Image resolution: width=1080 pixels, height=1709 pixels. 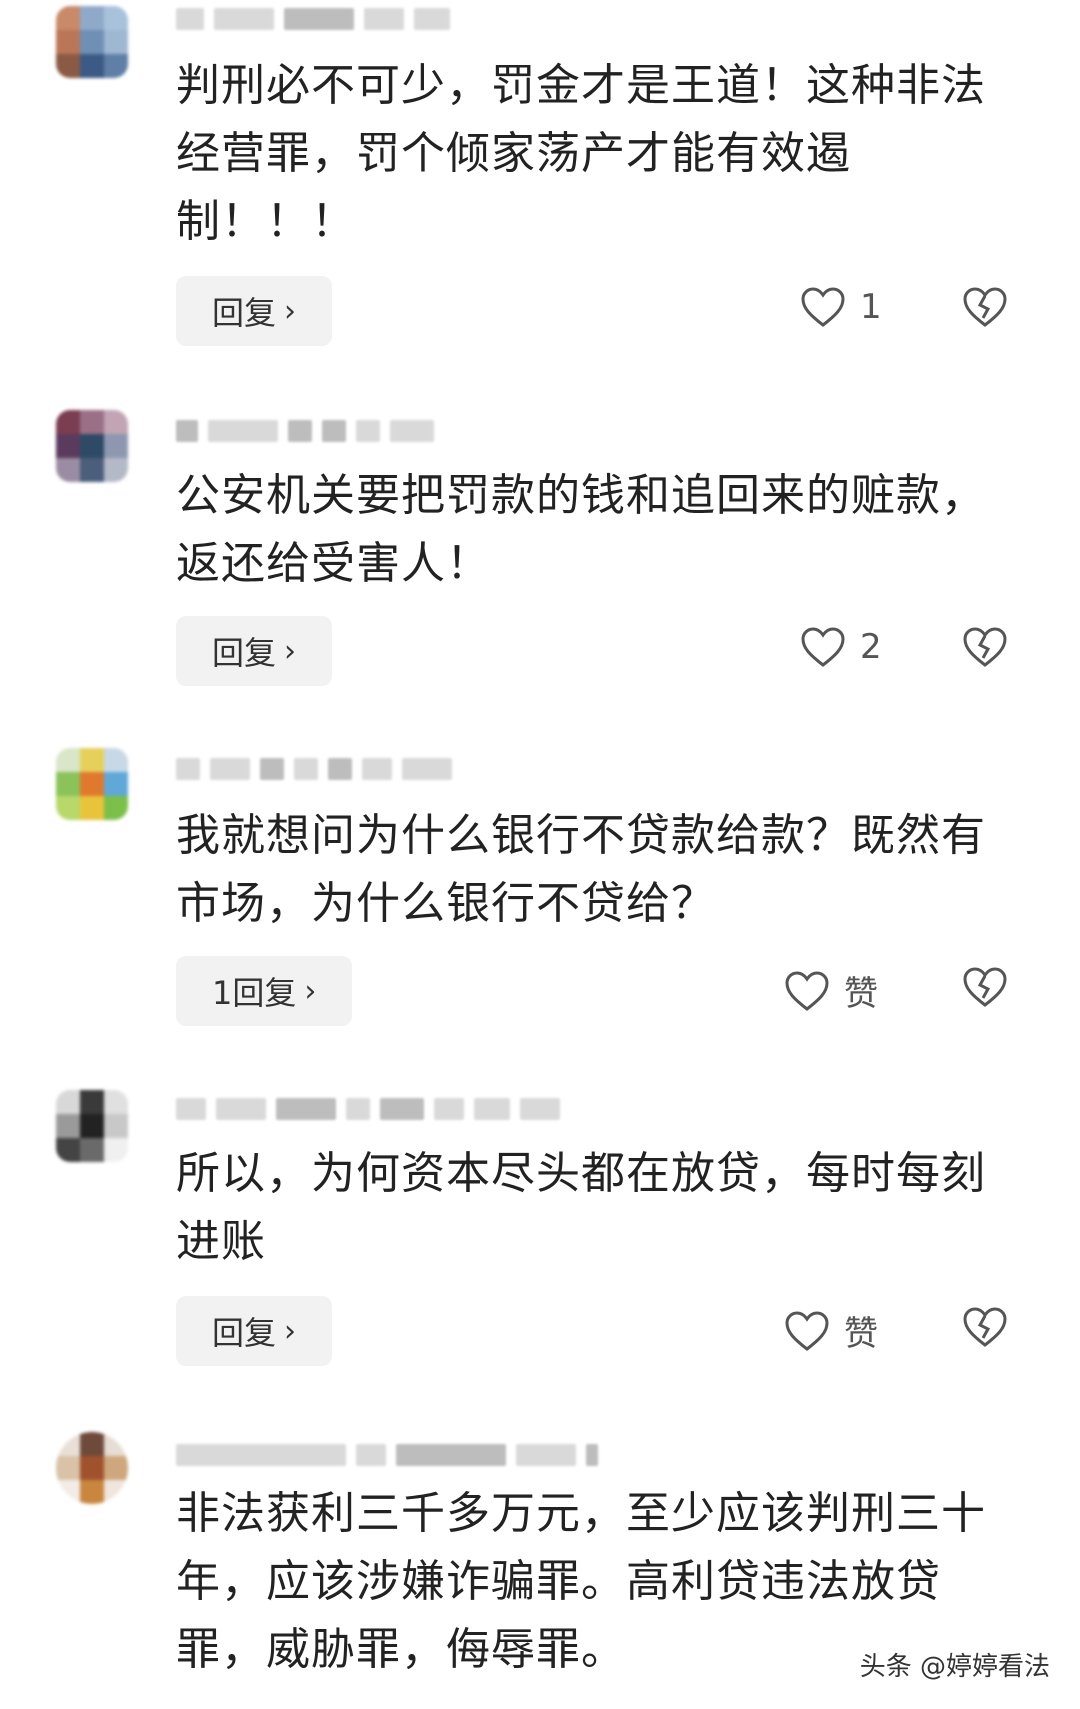 I want to click on comment-text: 判刑必不可少，罚金才是王道！这种非法经营罪，罚个倾家荡产才能有效遏制！！！, so click(x=581, y=153).